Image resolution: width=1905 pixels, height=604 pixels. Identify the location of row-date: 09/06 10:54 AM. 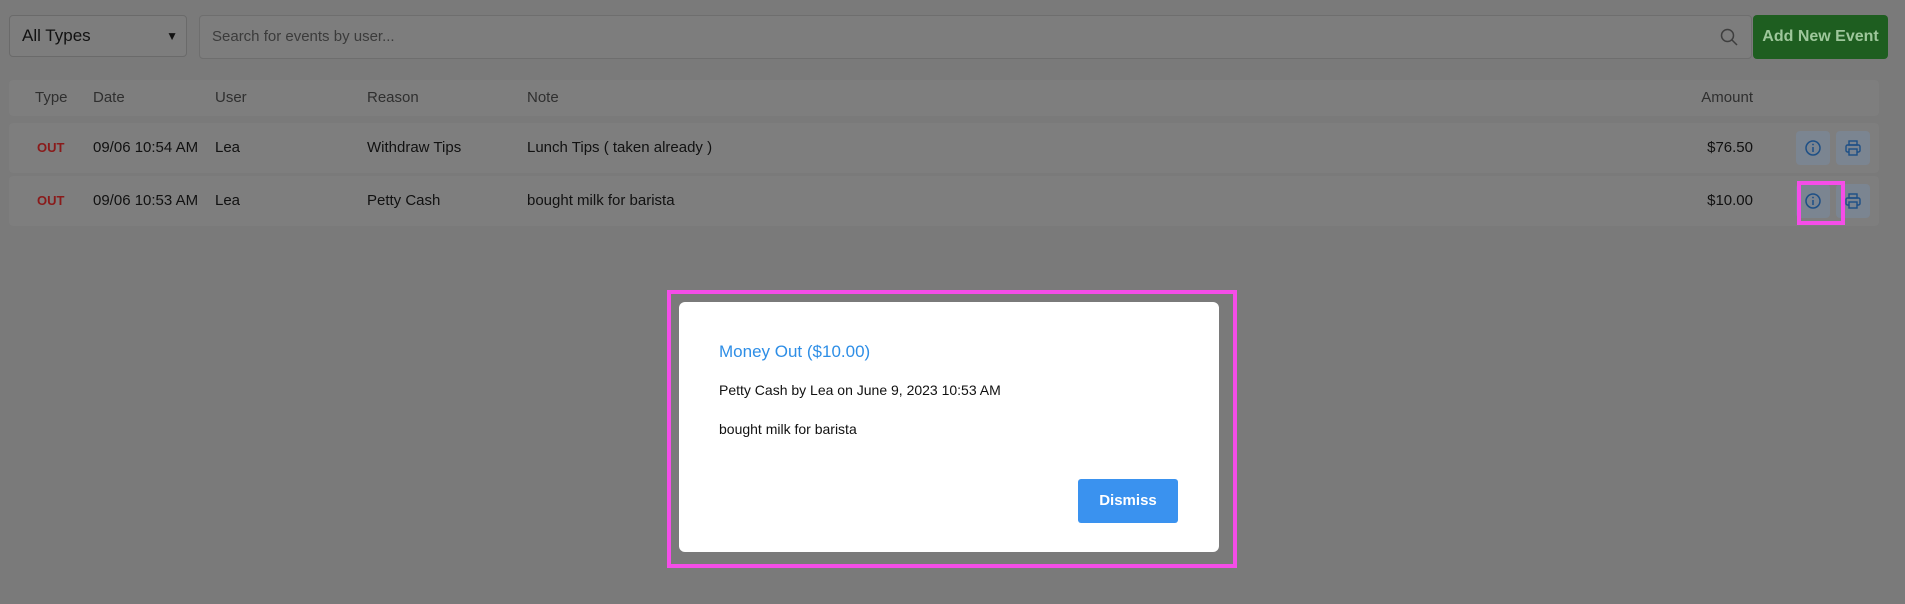
(146, 147).